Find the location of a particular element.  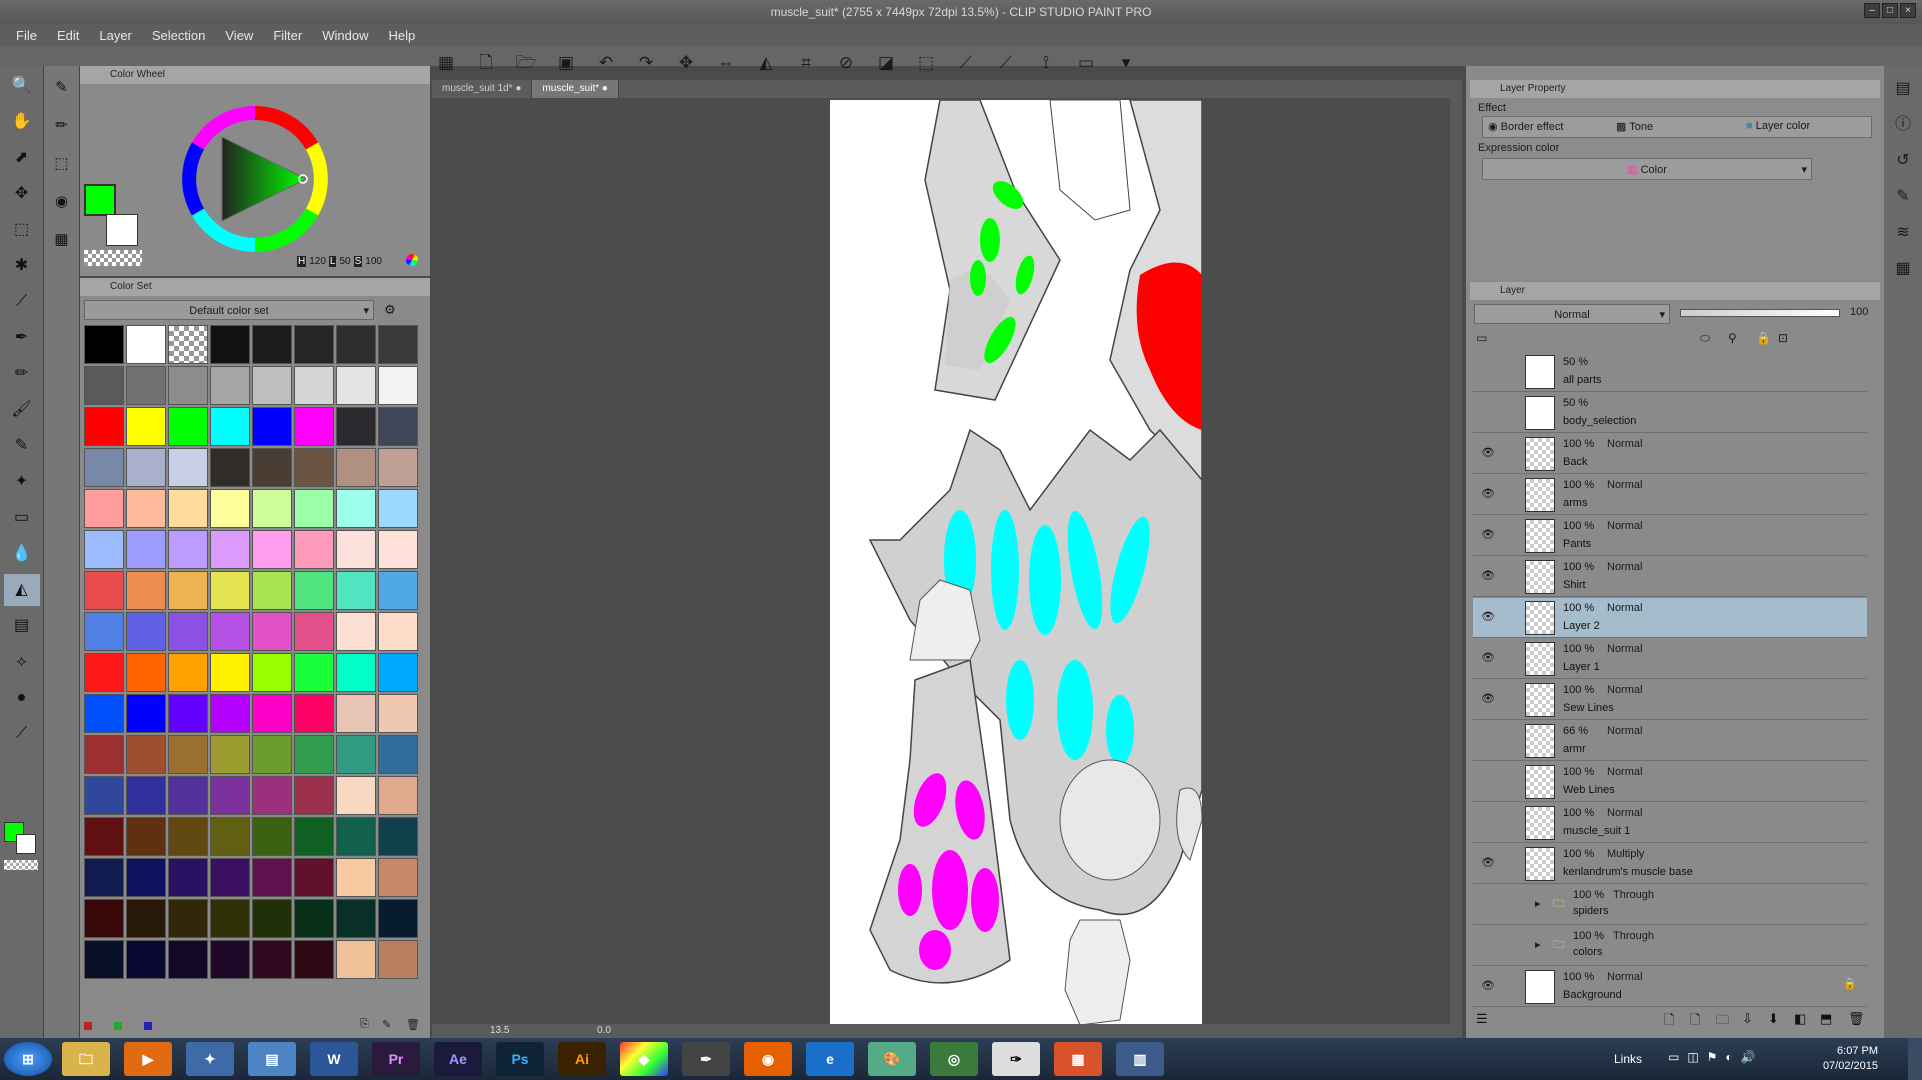

blend-mode-dropdown: Normal ▾ is located at coordinates (1572, 314).